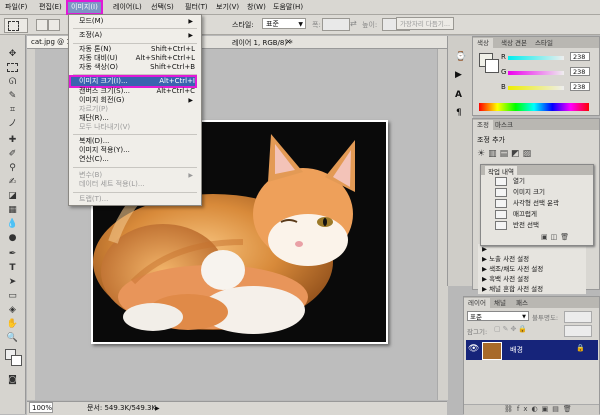 This screenshot has height=415, width=600. What do you see at coordinates (537, 192) in the screenshot?
I see `history-item: 이미지 크기` at bounding box center [537, 192].